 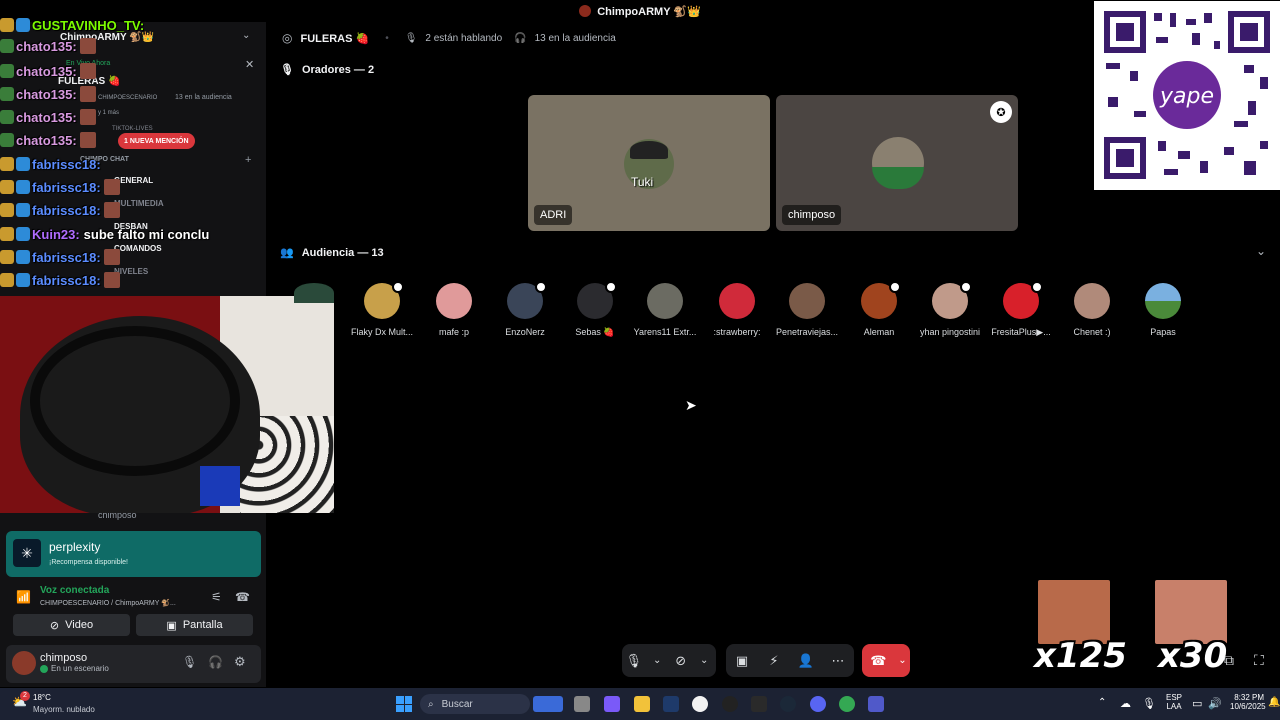 I want to click on hangup-icon: ☎, so click(x=878, y=661).